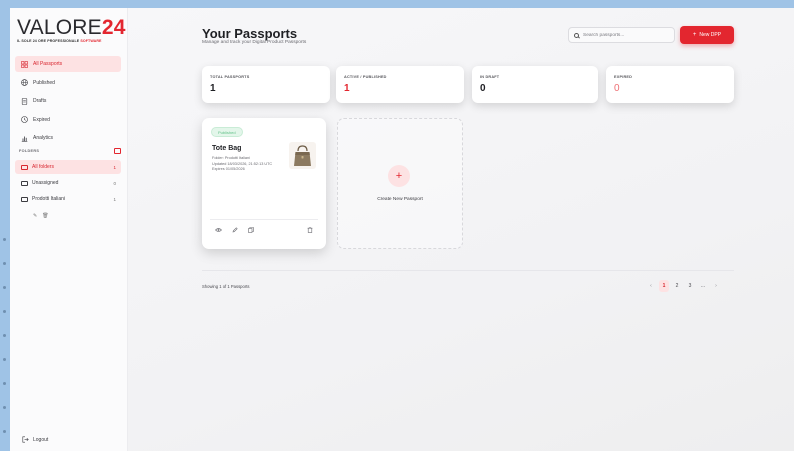 The height and width of the screenshot is (451, 794). What do you see at coordinates (41, 439) in the screenshot?
I see `logout-label: Logout` at bounding box center [41, 439].